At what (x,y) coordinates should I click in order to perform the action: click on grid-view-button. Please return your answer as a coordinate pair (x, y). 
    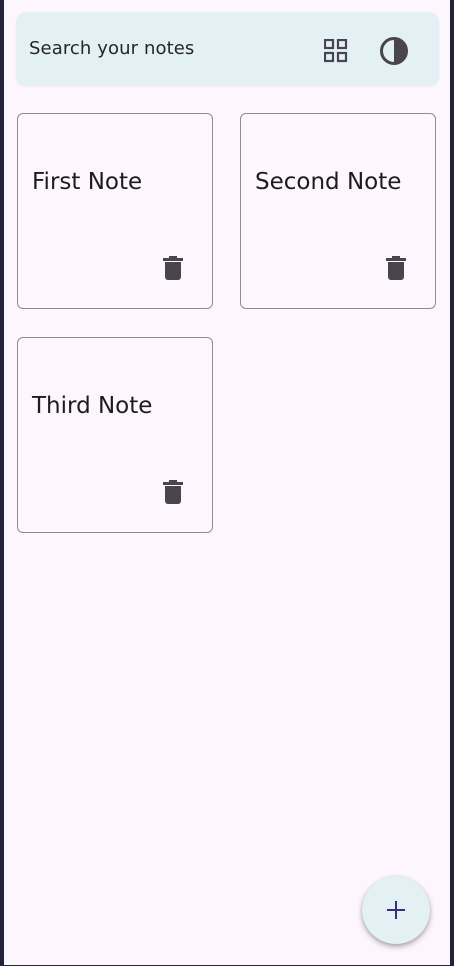
    Looking at the image, I should click on (336, 51).